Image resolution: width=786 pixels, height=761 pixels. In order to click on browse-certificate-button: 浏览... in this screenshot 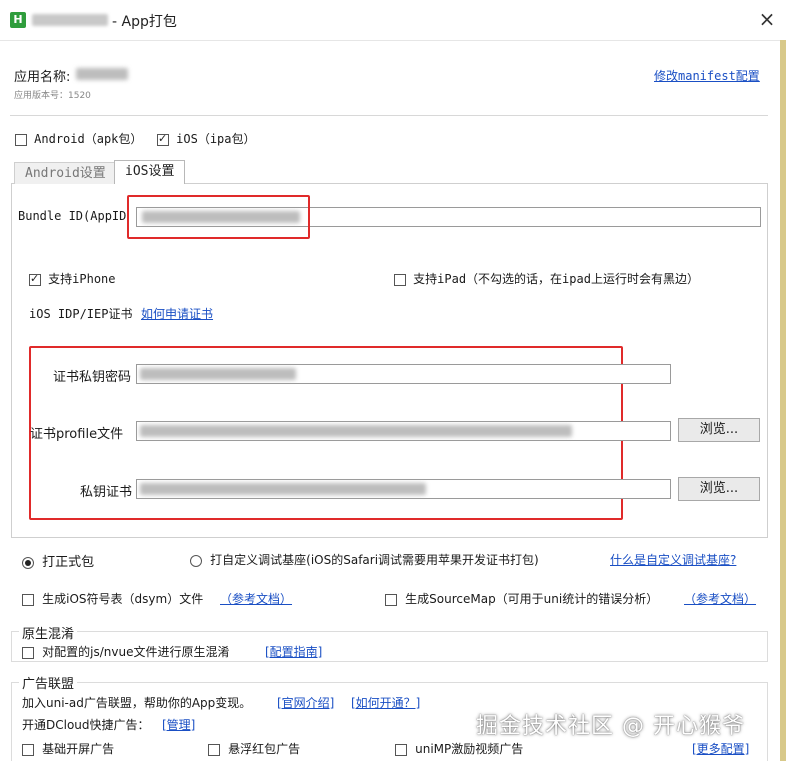, I will do `click(719, 489)`.